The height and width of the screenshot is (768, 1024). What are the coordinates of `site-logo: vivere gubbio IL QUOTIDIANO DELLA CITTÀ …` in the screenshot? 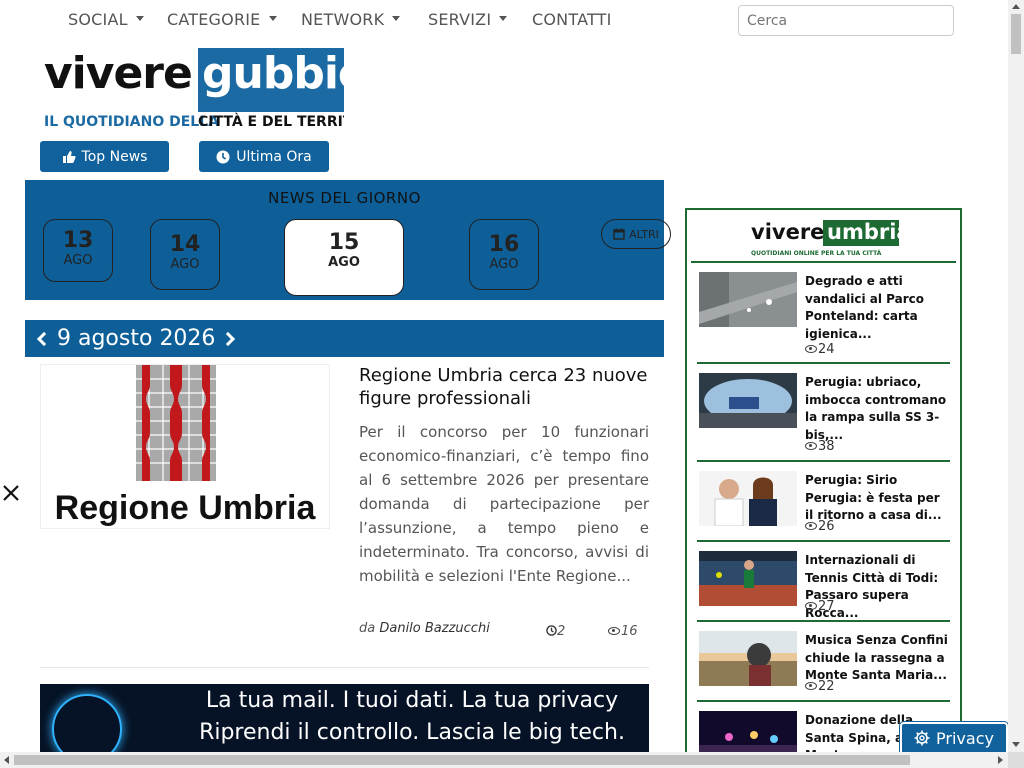 It's located at (194, 90).